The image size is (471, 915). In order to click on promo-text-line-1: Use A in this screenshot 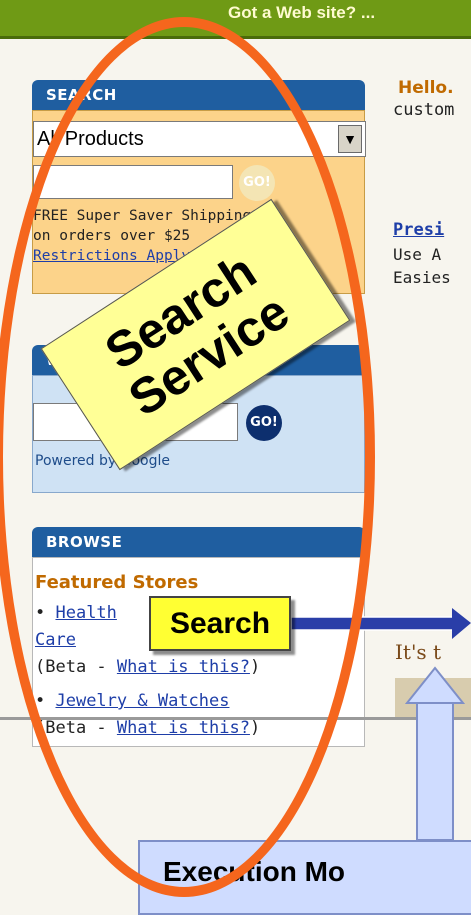, I will do `click(417, 254)`.